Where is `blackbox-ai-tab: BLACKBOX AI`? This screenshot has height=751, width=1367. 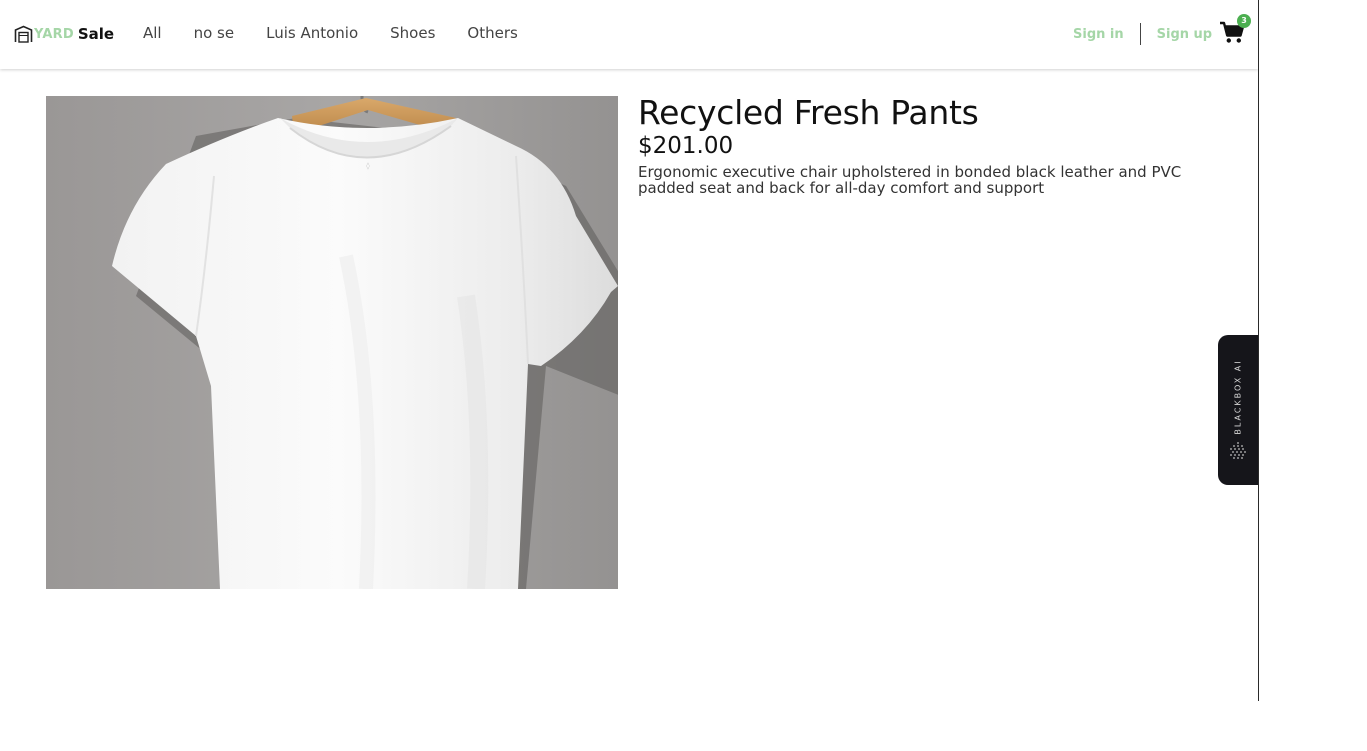
blackbox-ai-tab: BLACKBOX AI is located at coordinates (1238, 410).